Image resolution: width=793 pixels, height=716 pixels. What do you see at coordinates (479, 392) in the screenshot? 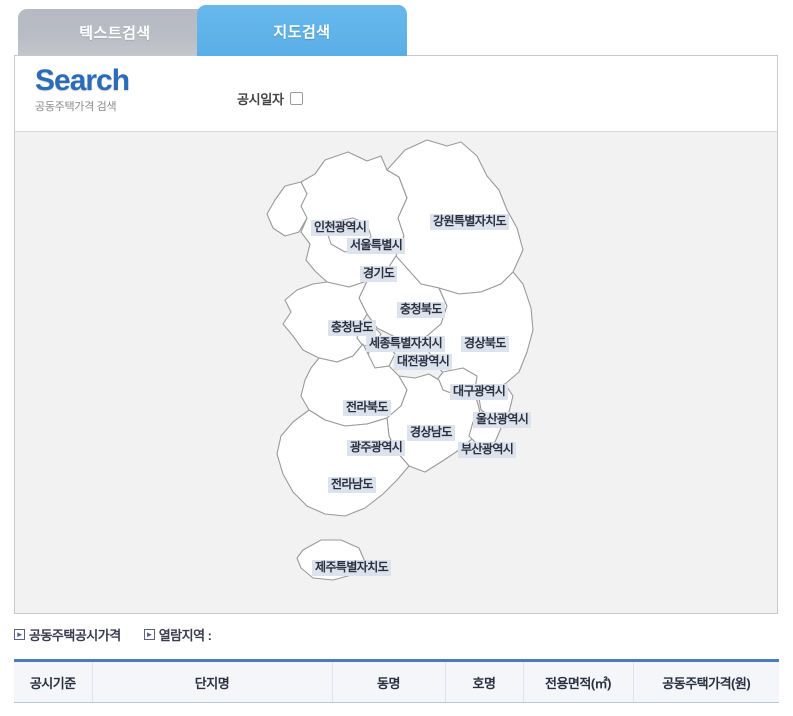
I see `map-label-daegu: 대구광역시` at bounding box center [479, 392].